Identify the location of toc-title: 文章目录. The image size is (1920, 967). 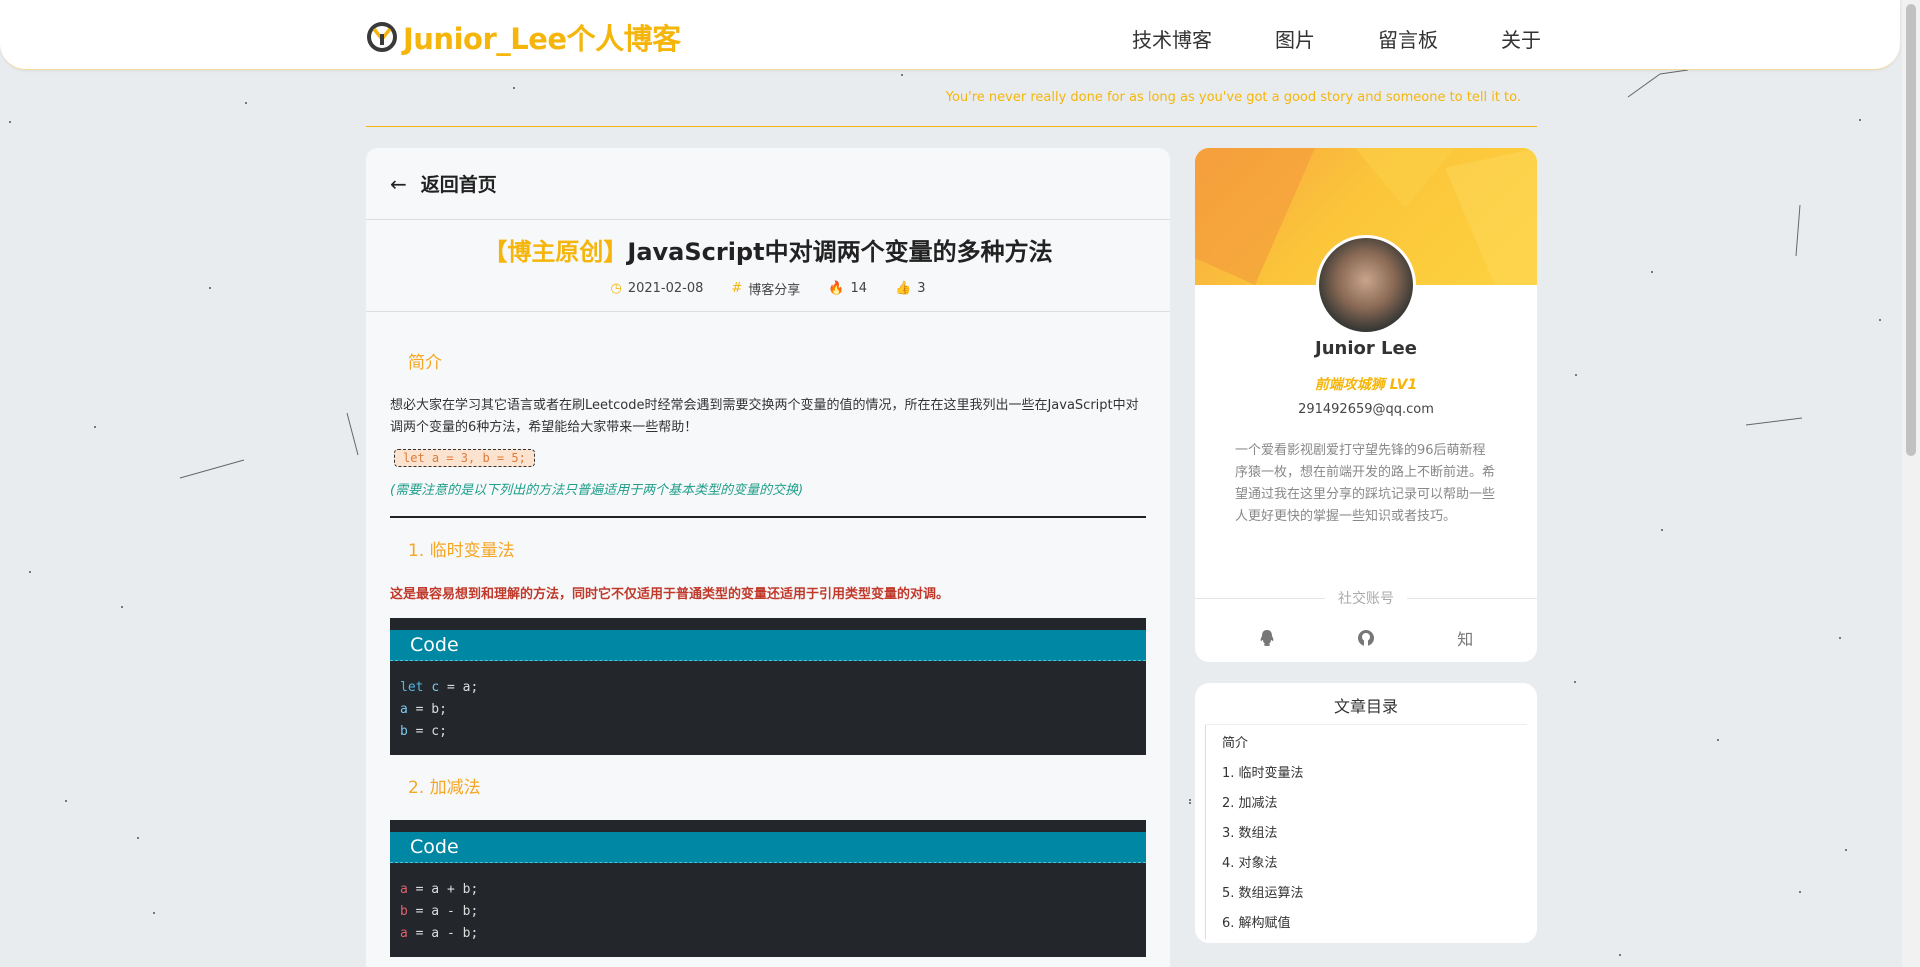
(1366, 704).